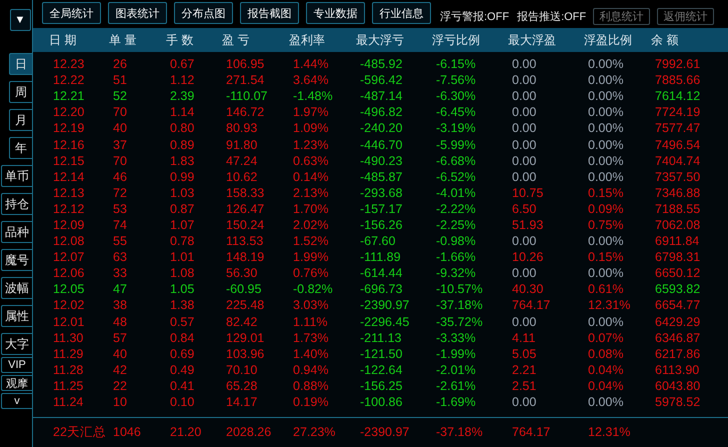  I want to click on column-header: 最大浮盈, so click(530, 40).